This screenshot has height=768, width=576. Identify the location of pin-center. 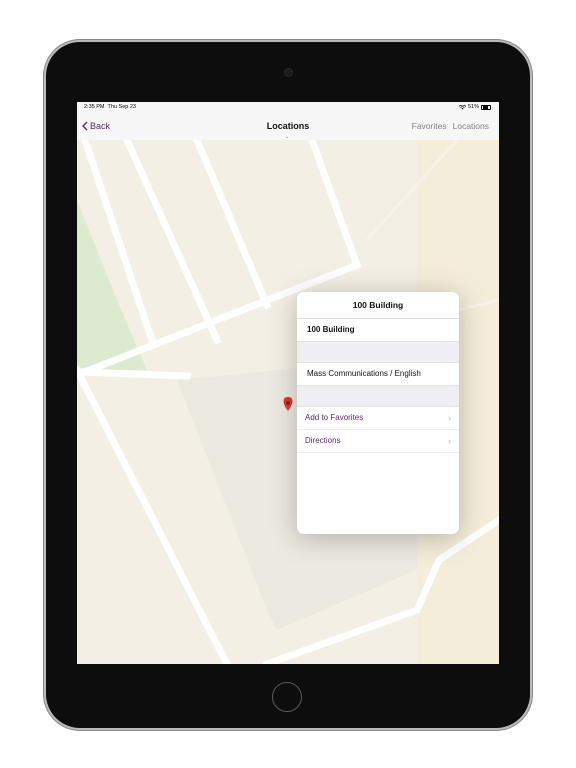
(288, 403).